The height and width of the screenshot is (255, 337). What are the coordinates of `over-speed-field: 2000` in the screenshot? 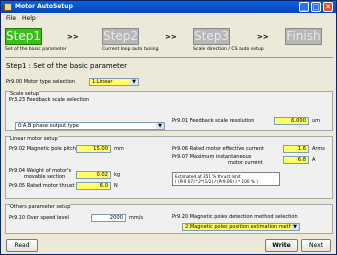 It's located at (108, 218).